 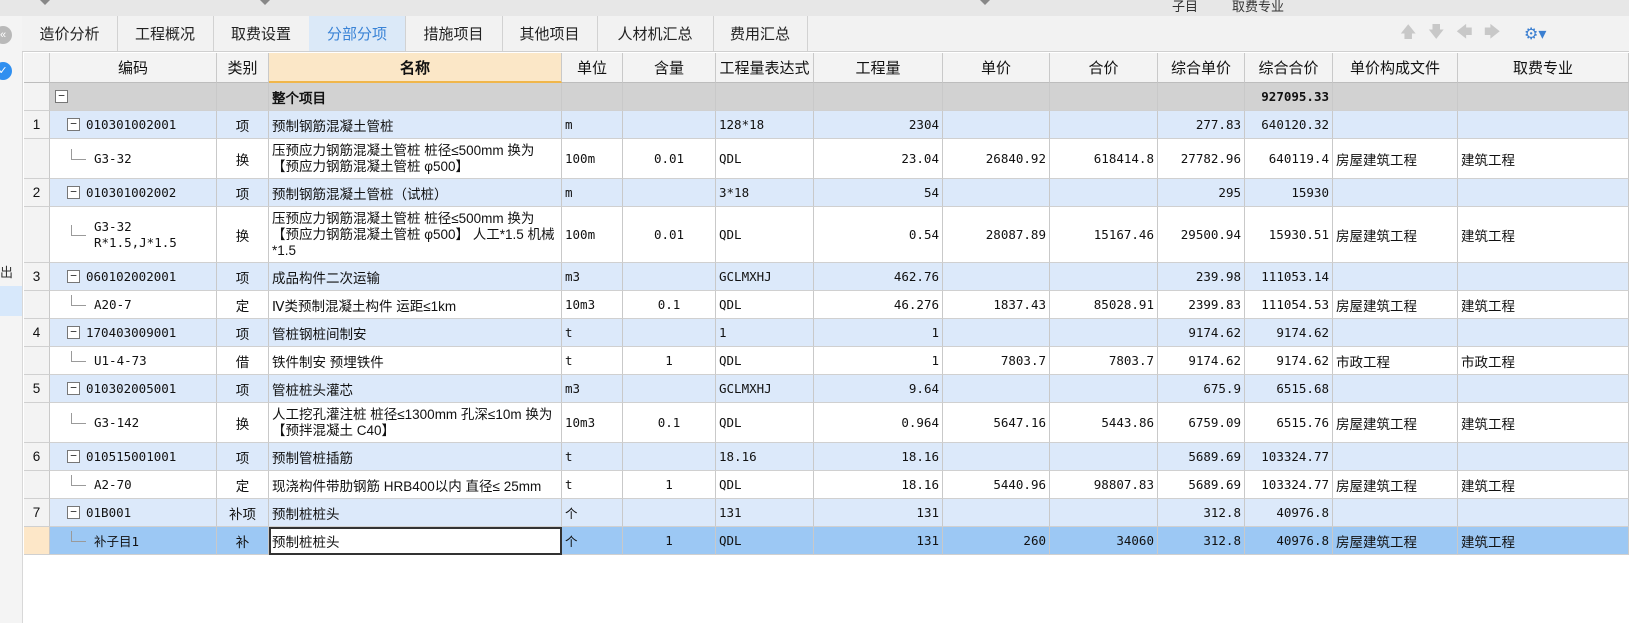 What do you see at coordinates (415, 159) in the screenshot?
I see `cell-name: 压预应力钢筋混凝土管桩 桩径≤500mm 换为【预应力钢筋混凝土管桩 φ500】` at bounding box center [415, 159].